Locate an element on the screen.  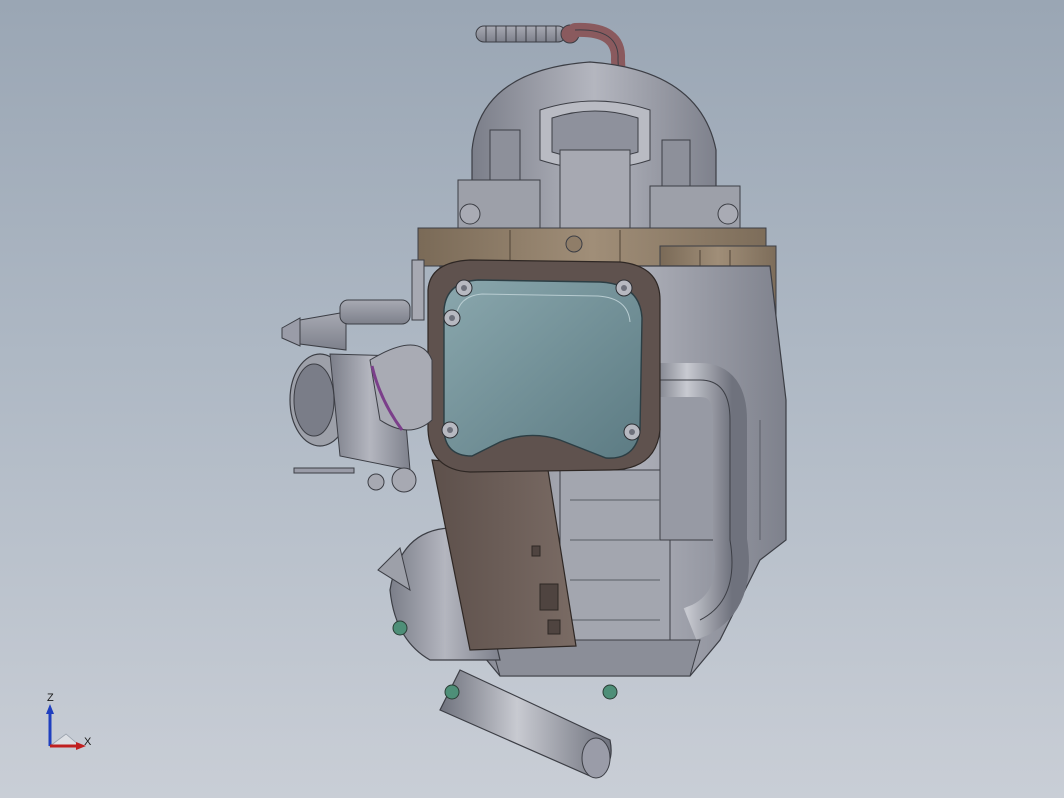
coordinate-triad: Z X is located at coordinates (70, 724).